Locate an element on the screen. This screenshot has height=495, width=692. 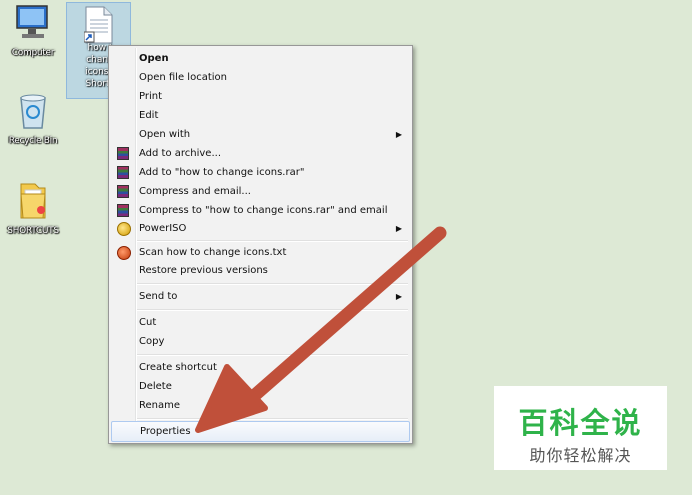
menu-item-open-file-location: Open file location is located at coordinates (260, 77).